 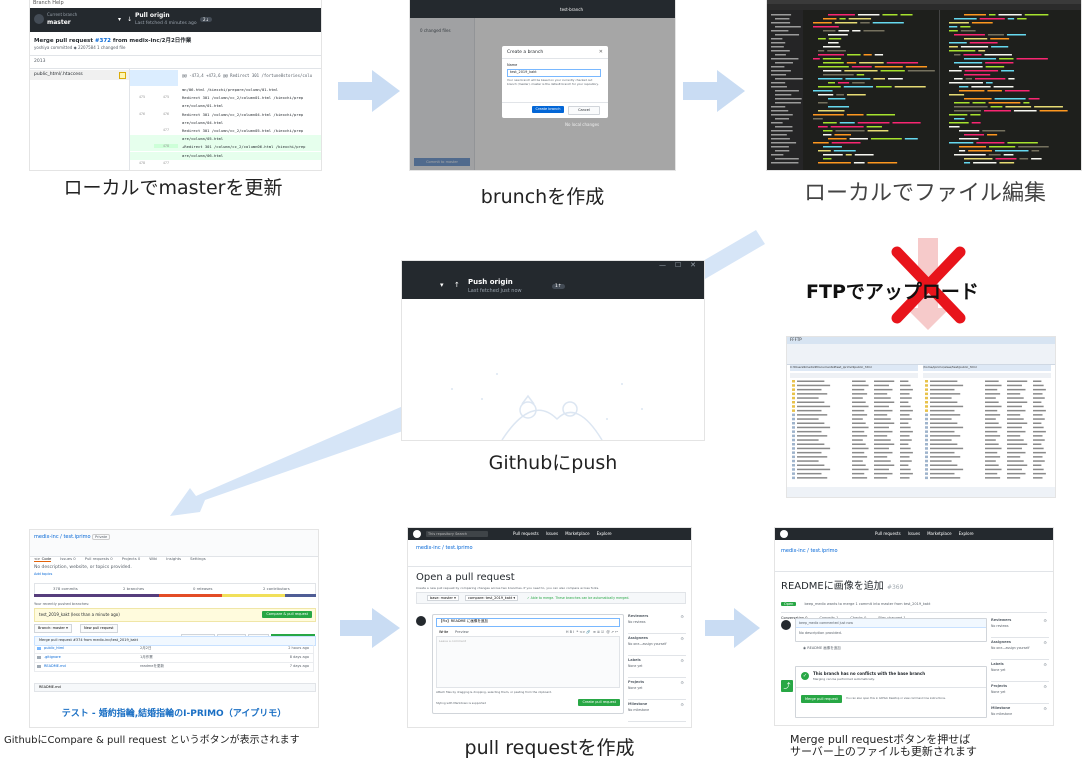 I want to click on repo-tab: Pull requests 0, so click(x=99, y=558).